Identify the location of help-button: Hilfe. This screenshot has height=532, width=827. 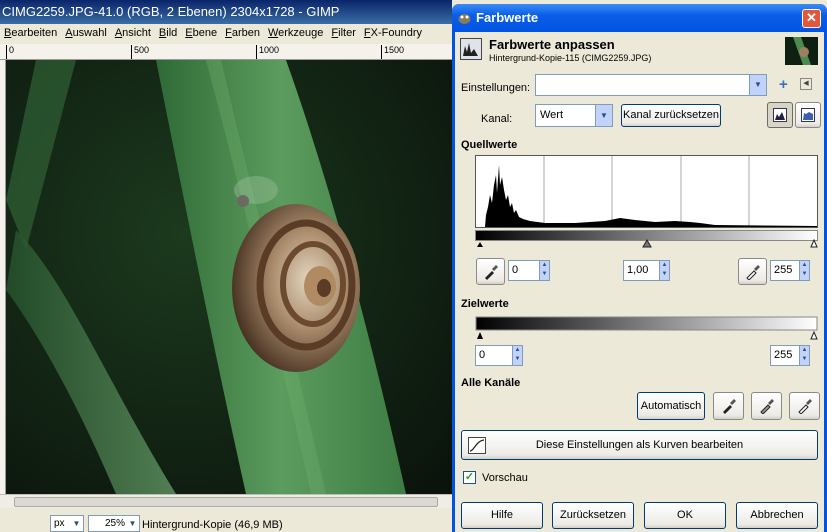
(502, 515).